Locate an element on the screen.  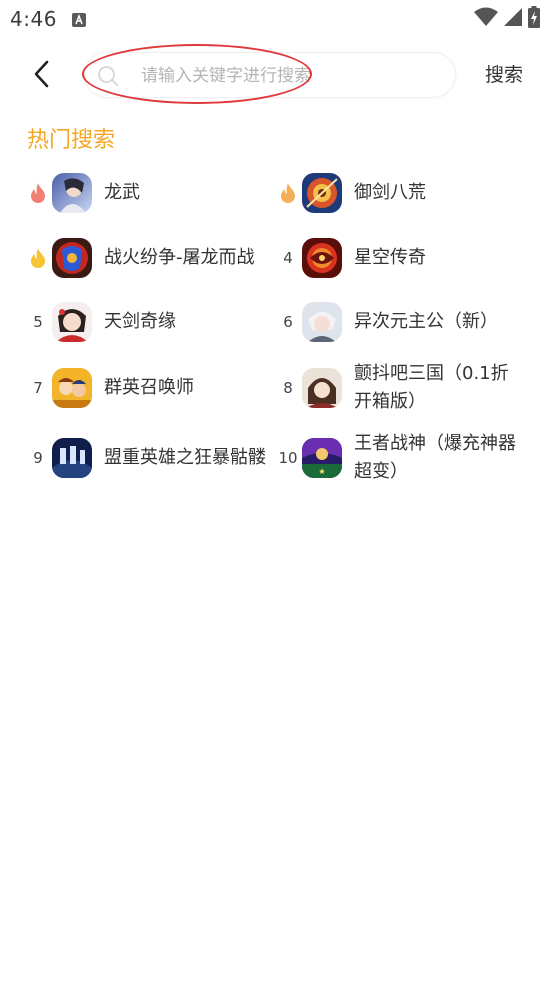
game-icon-zhanhuo is located at coordinates (72, 258).